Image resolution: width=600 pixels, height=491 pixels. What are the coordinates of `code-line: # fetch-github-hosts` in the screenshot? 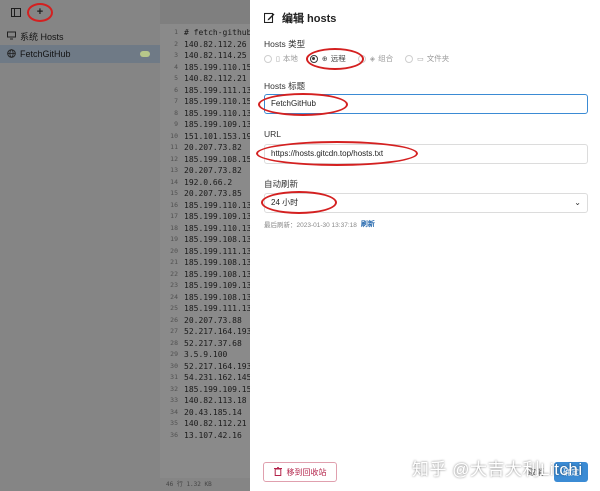 It's located at (217, 32).